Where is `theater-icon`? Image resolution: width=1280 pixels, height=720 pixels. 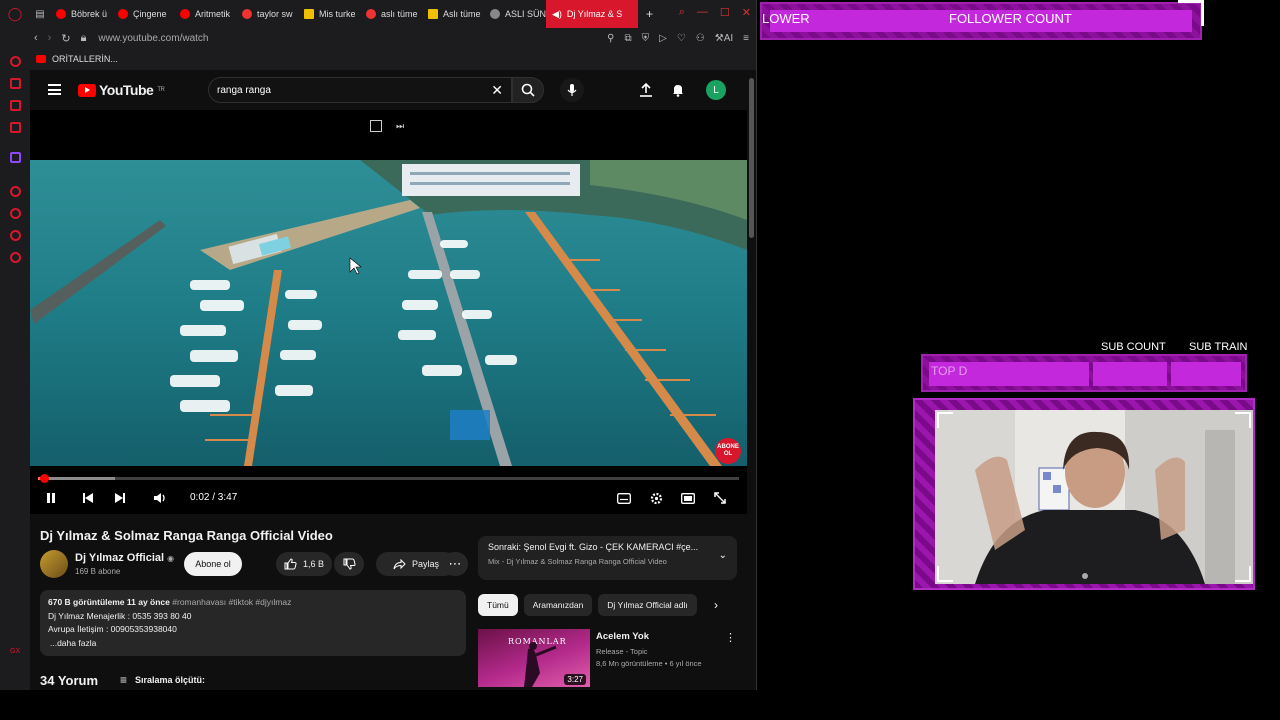
theater-icon is located at coordinates (688, 498).